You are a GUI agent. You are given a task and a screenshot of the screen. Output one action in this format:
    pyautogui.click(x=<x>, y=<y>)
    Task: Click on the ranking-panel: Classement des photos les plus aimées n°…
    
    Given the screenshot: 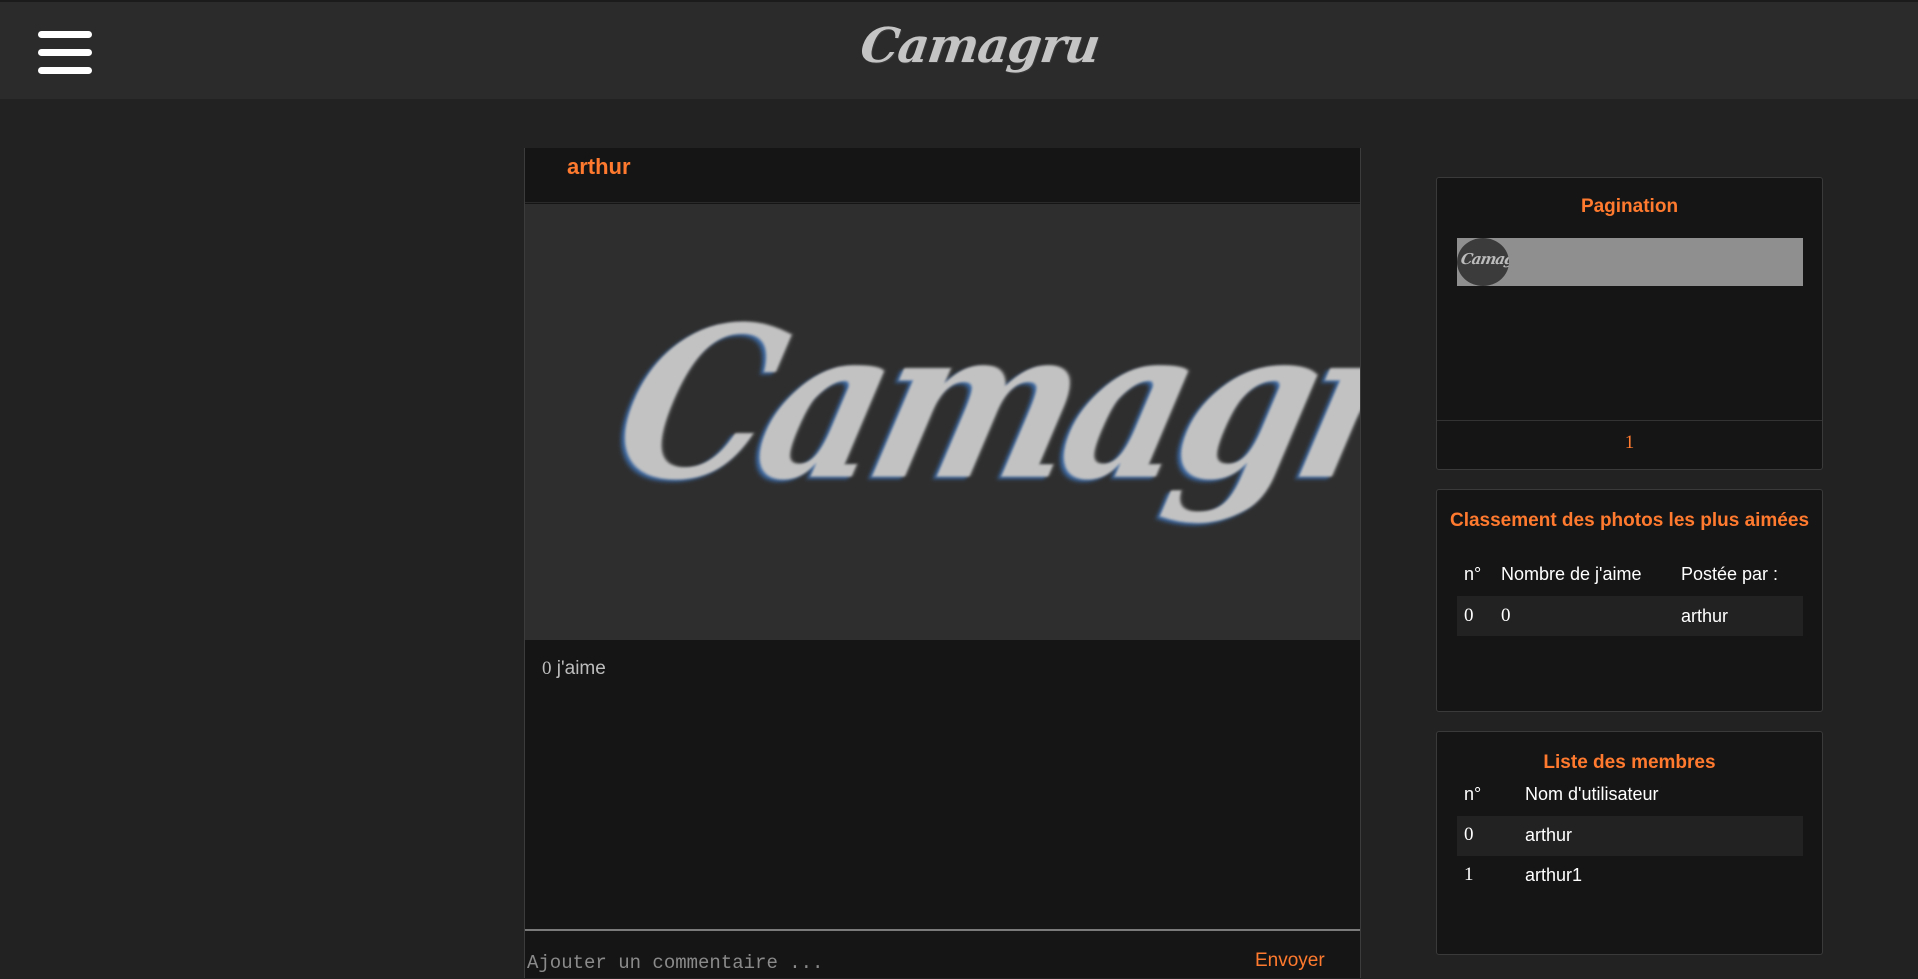 What is the action you would take?
    pyautogui.click(x=1629, y=600)
    